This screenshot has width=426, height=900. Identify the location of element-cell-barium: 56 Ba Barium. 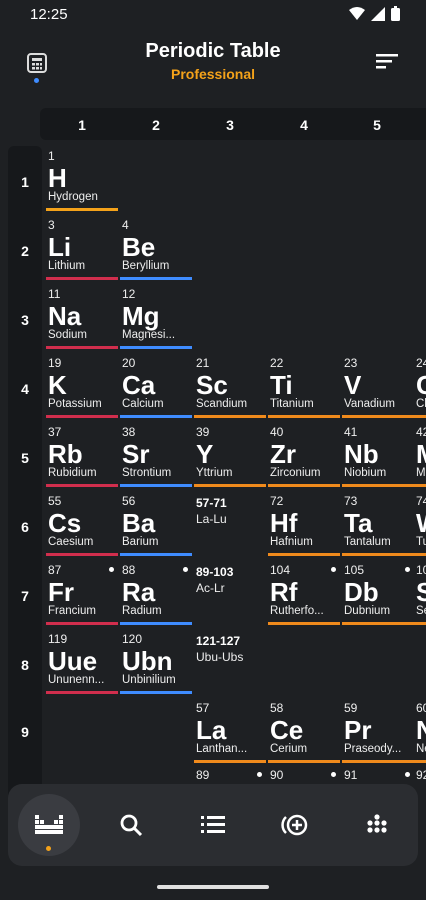
(156, 524).